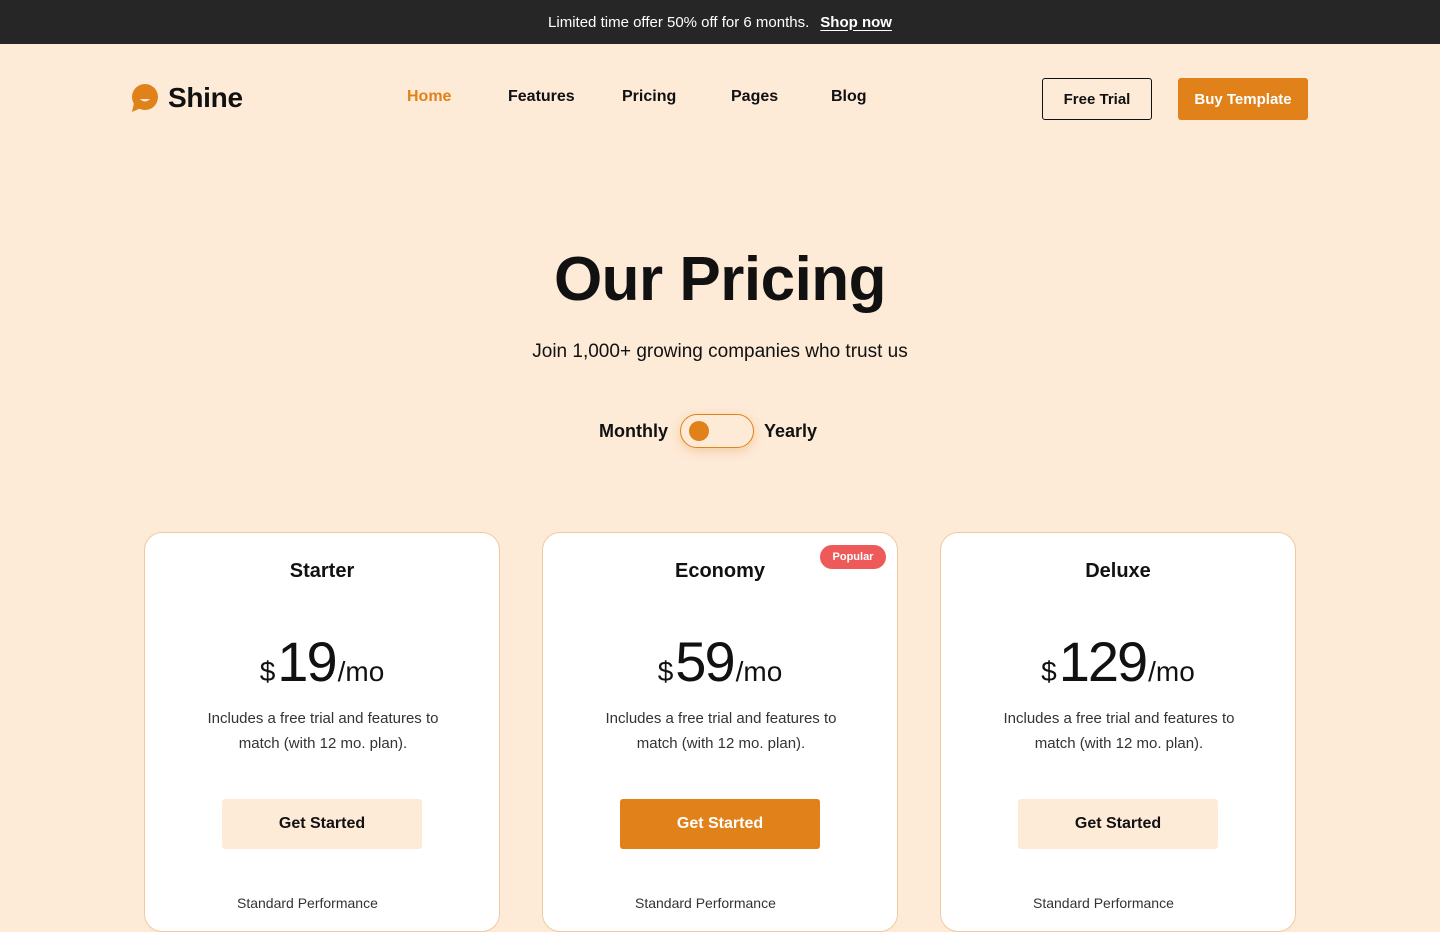 The width and height of the screenshot is (1440, 932). Describe the element at coordinates (720, 279) in the screenshot. I see `page-title: Our Pricing` at that location.